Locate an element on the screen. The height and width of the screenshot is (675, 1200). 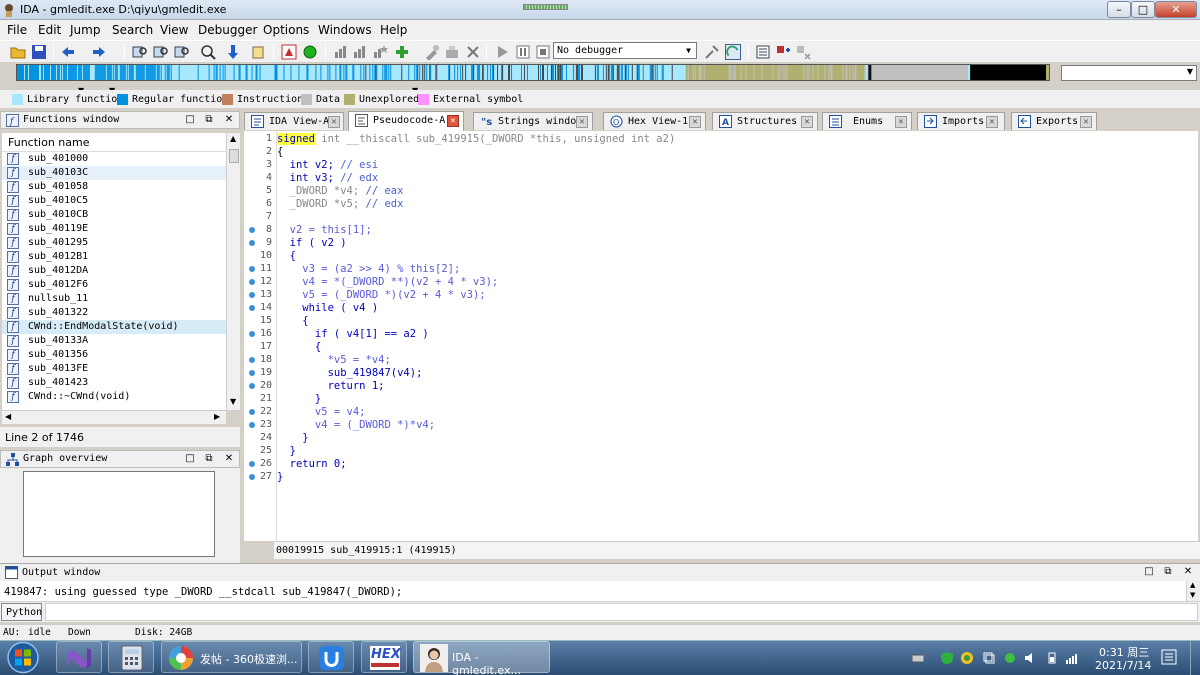
code-line-8: v2 = this[1]; is located at coordinates (324, 230).